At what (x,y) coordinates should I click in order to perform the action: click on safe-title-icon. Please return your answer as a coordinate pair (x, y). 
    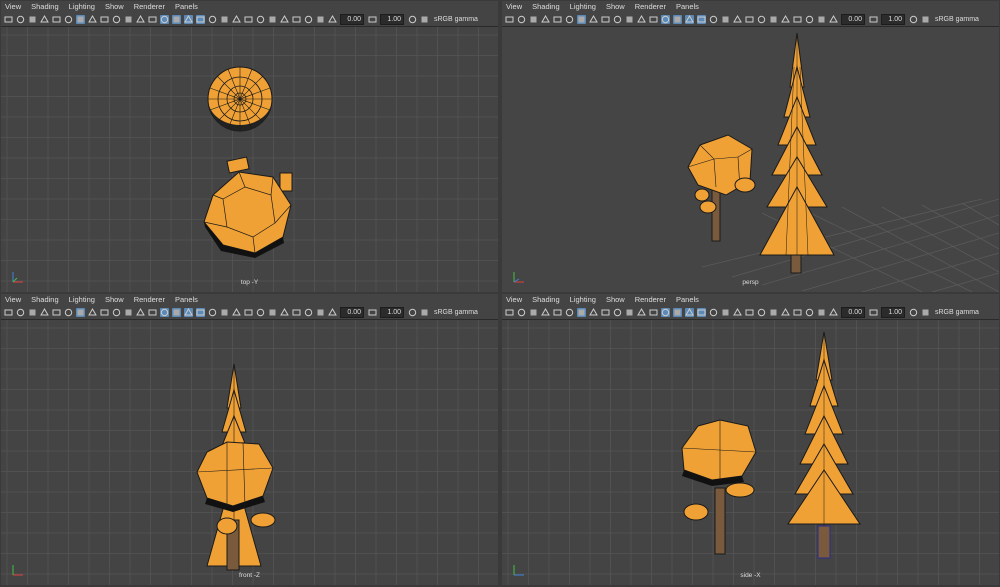
    Looking at the image, I should click on (152, 19).